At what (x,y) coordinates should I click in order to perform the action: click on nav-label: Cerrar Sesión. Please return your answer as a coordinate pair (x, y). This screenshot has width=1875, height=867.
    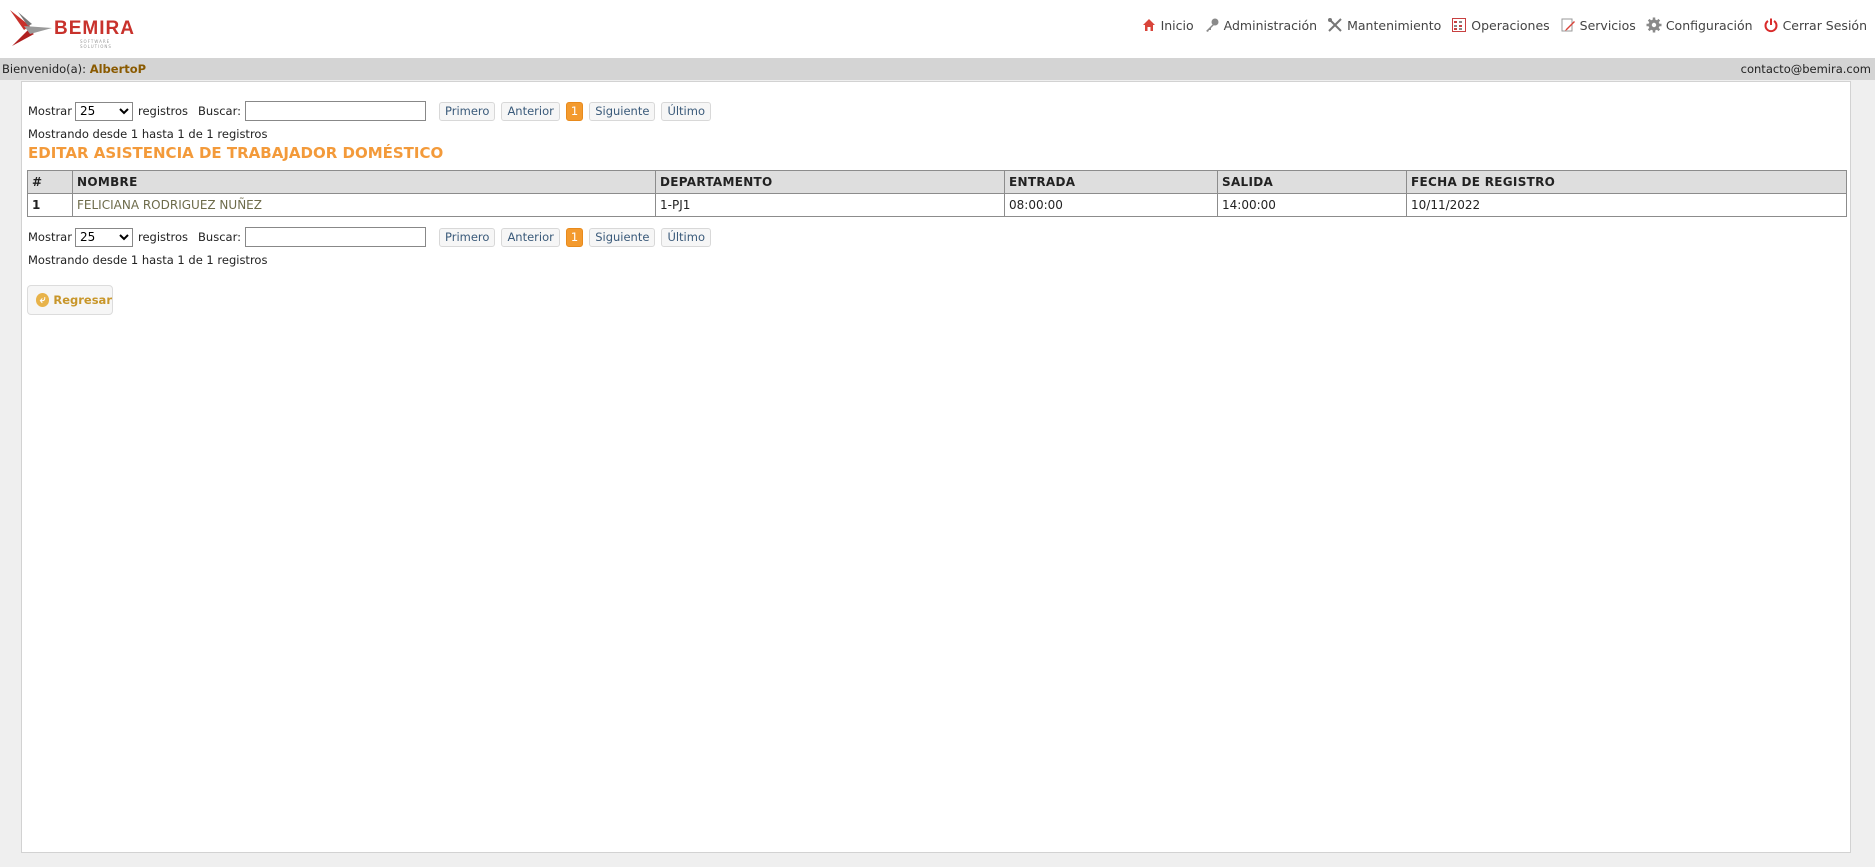
    Looking at the image, I should click on (1824, 25).